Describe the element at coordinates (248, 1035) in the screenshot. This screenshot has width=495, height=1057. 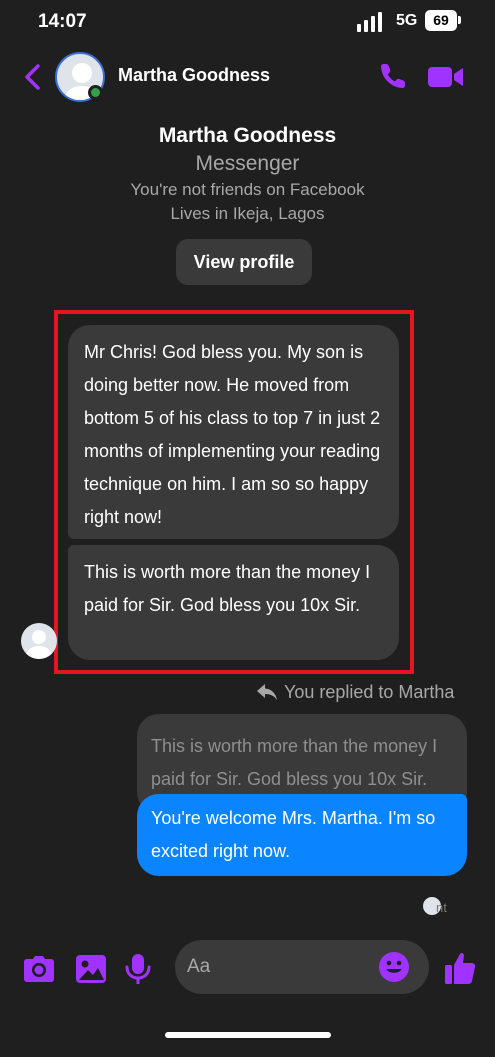
I see `home-indicator` at that location.